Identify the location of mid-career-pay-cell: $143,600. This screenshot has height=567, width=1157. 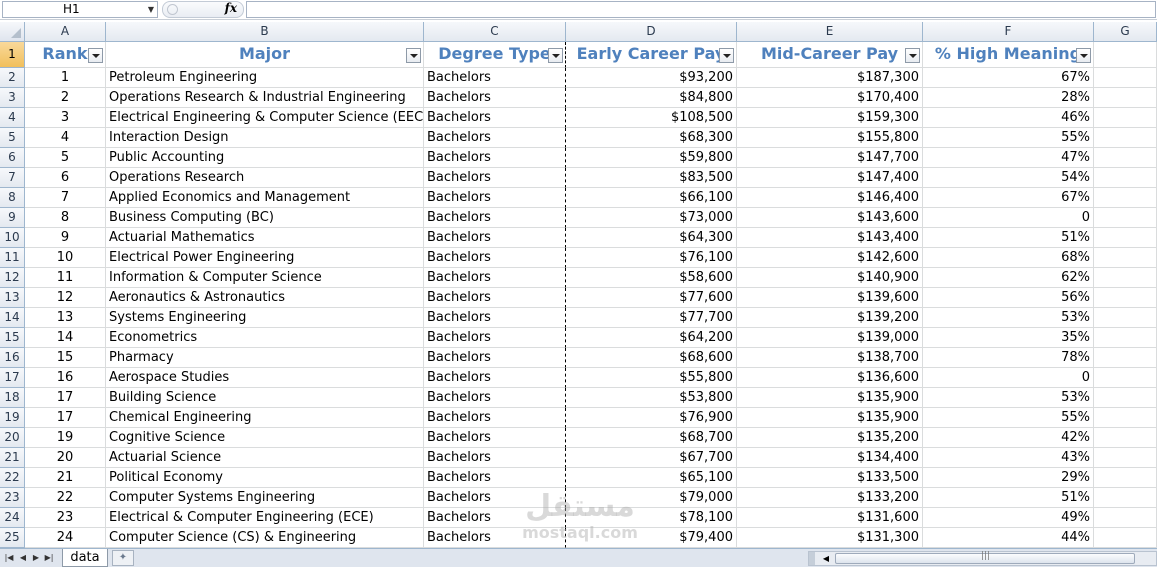
(830, 218).